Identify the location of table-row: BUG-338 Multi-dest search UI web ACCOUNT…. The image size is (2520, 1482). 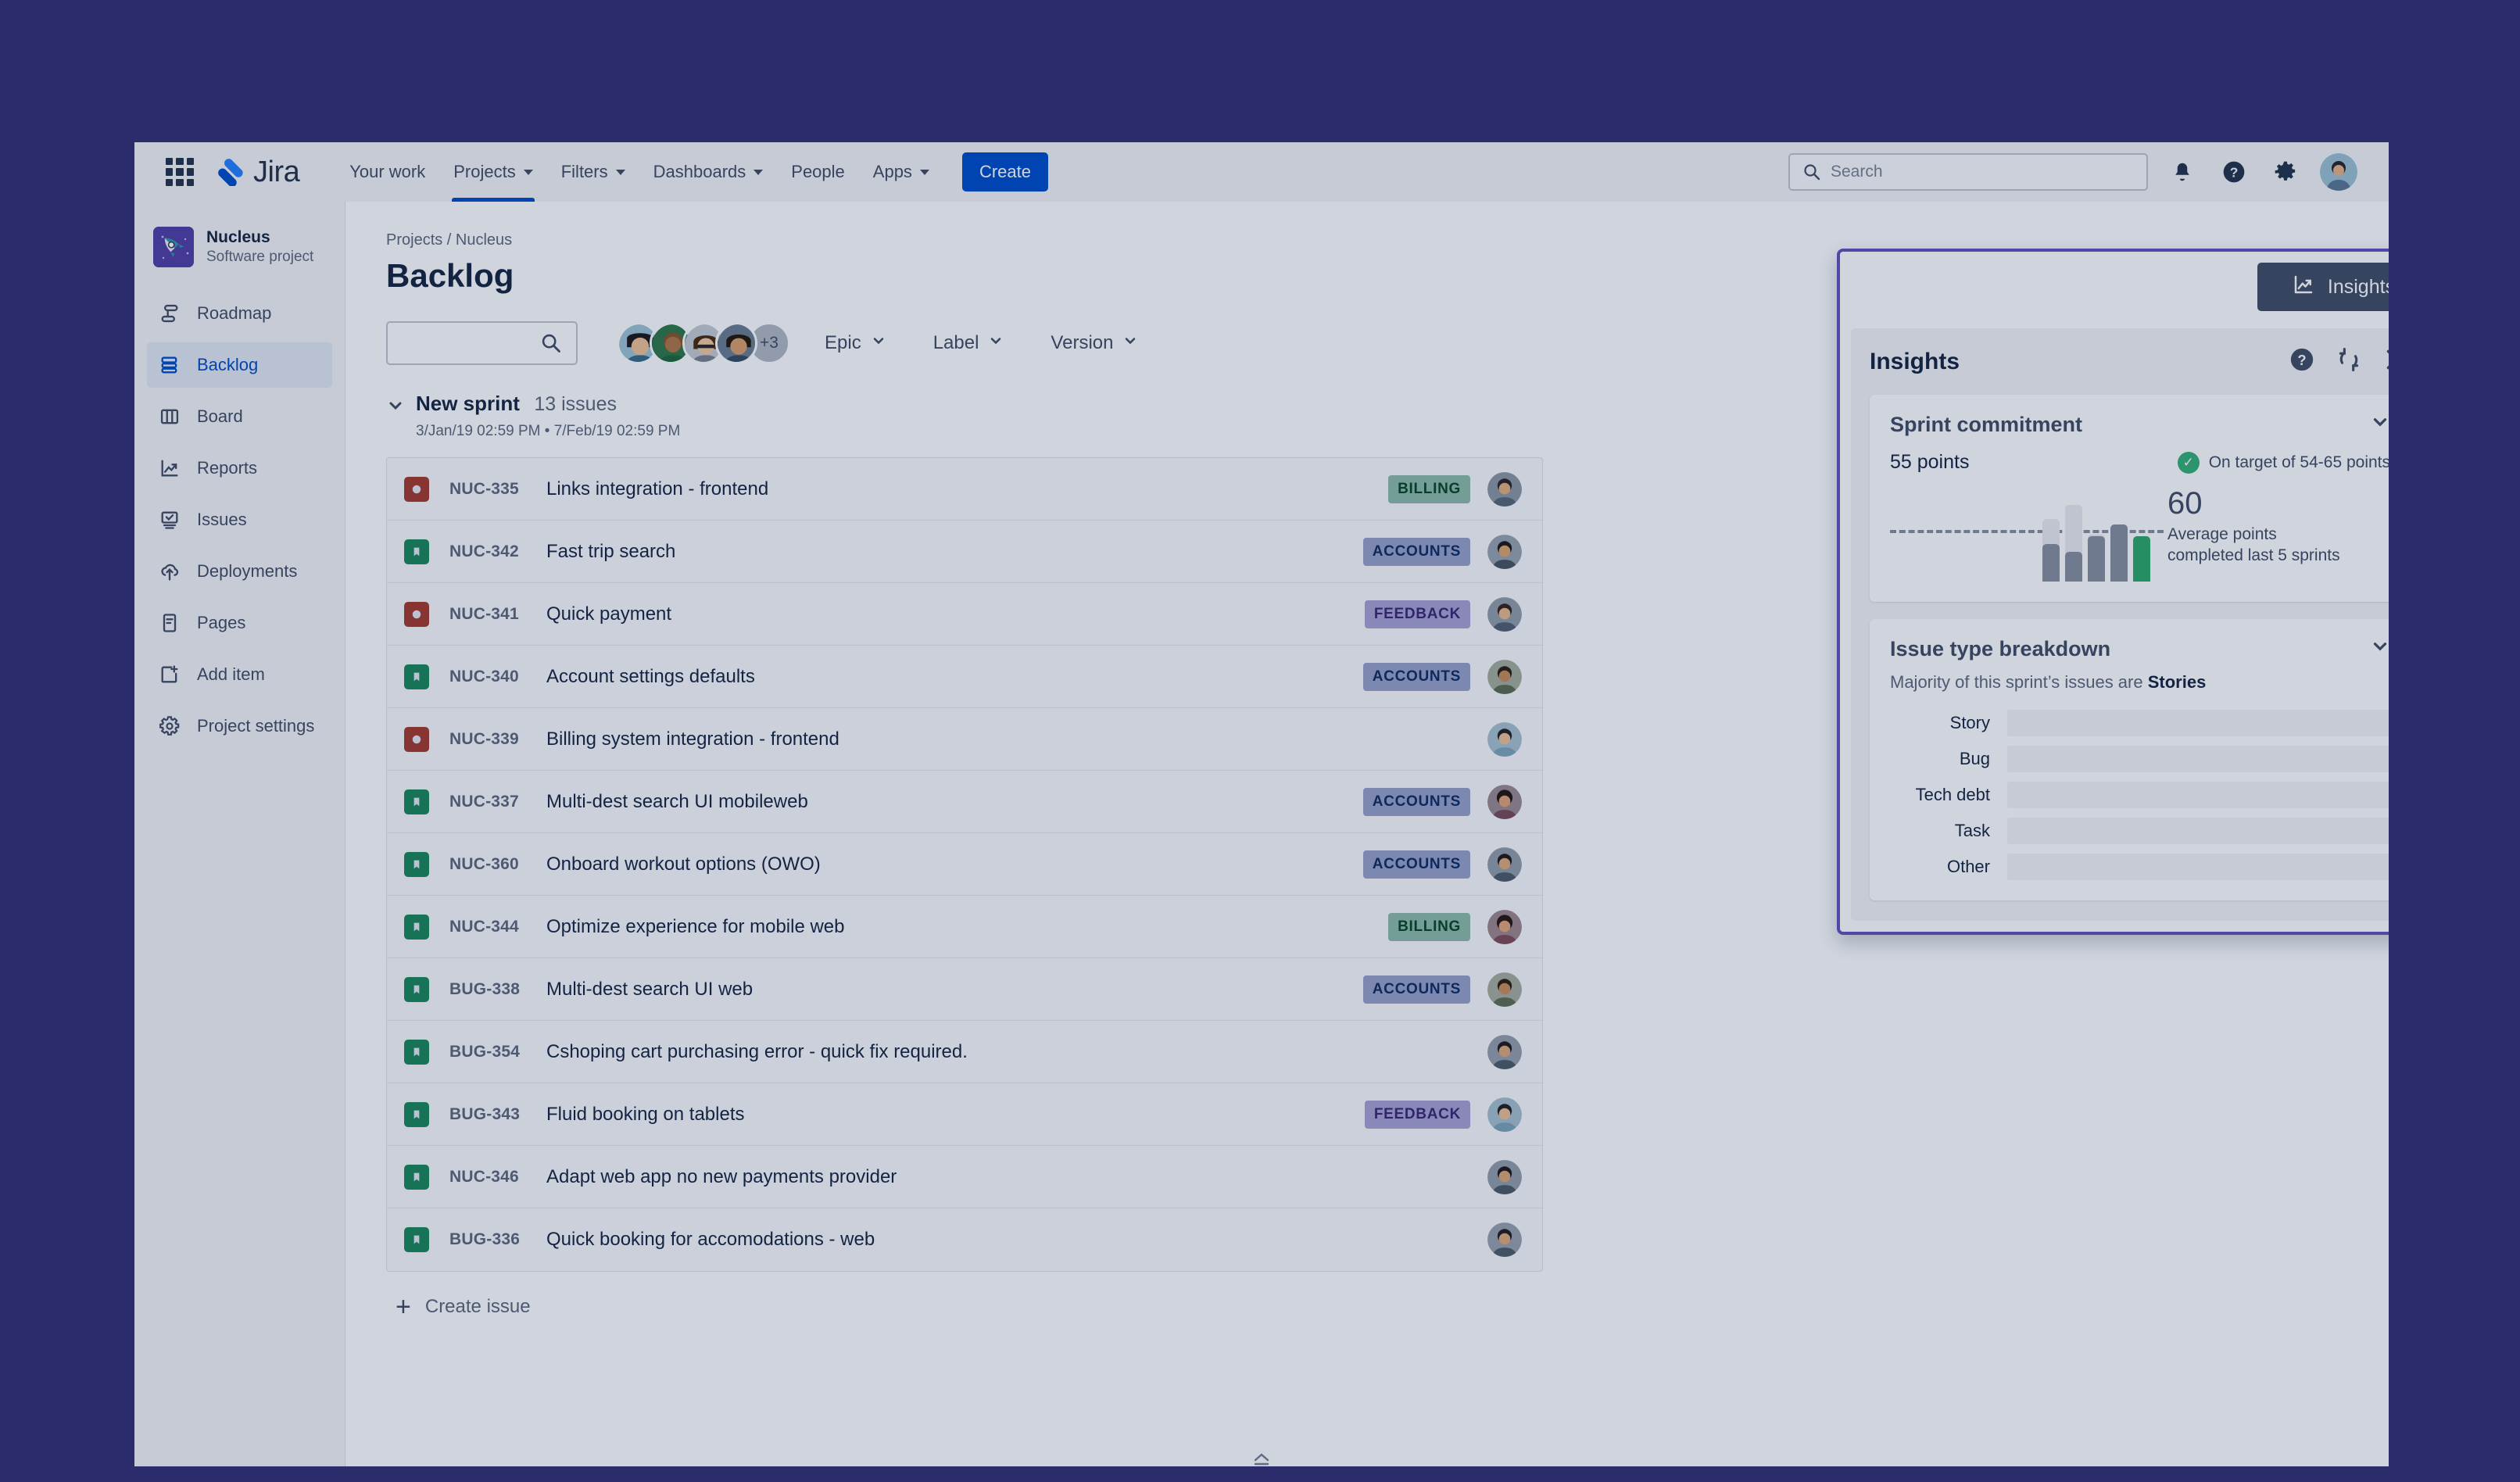
(964, 989).